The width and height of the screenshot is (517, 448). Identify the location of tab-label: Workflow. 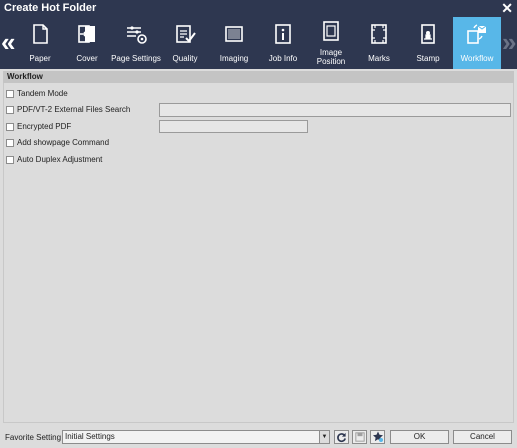
(477, 58).